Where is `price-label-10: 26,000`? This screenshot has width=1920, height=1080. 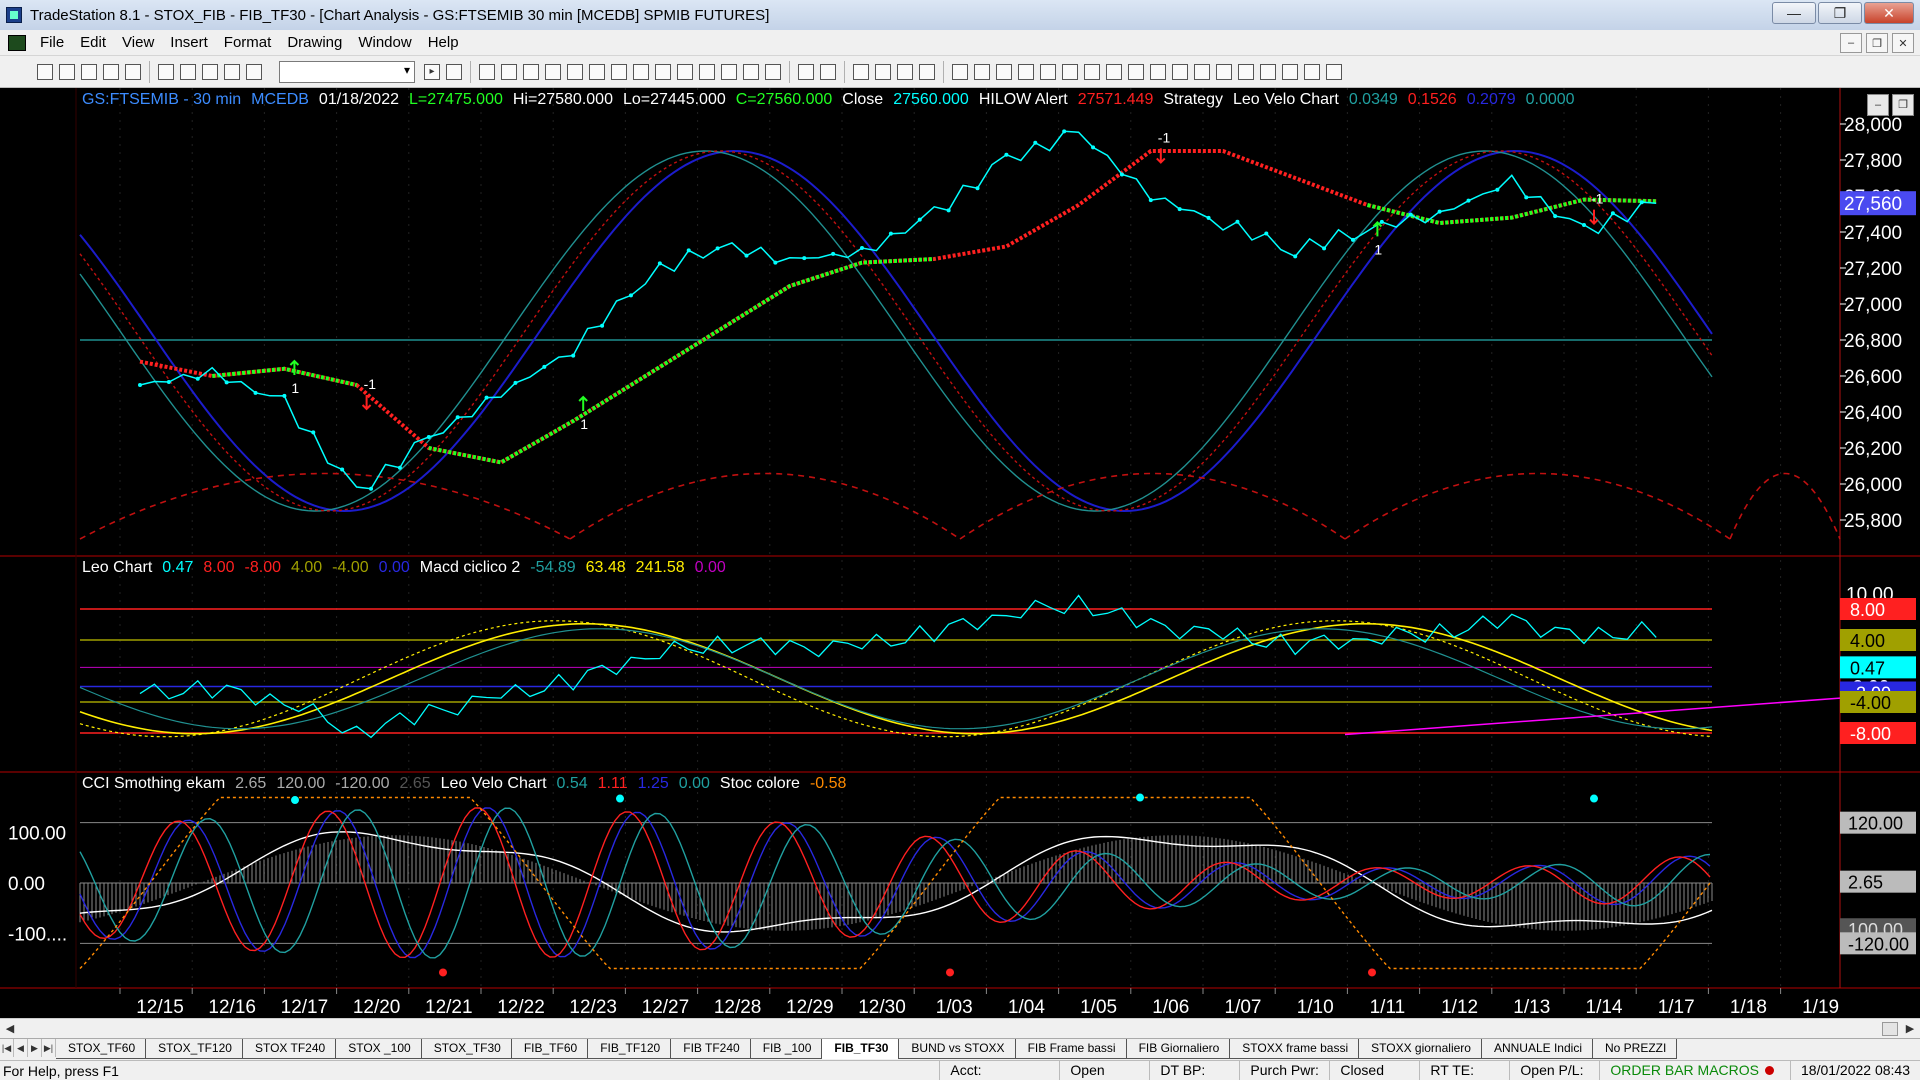 price-label-10: 26,000 is located at coordinates (1873, 485).